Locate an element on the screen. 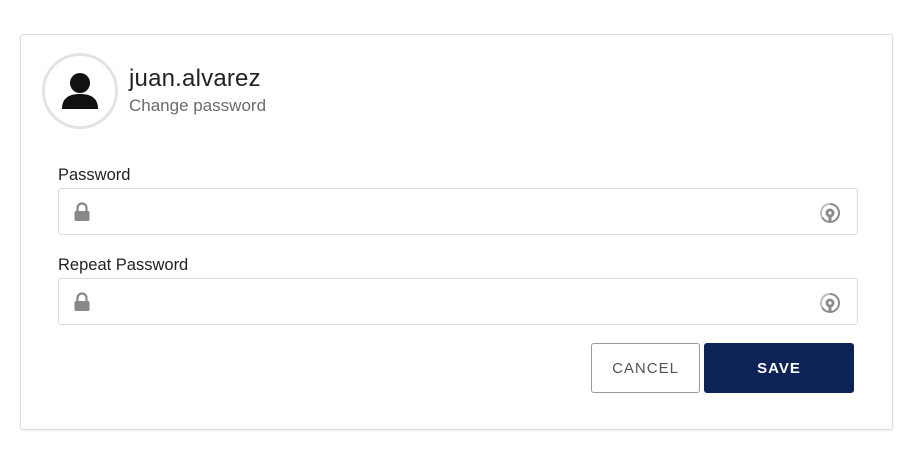  repeat-password-field is located at coordinates (458, 301).